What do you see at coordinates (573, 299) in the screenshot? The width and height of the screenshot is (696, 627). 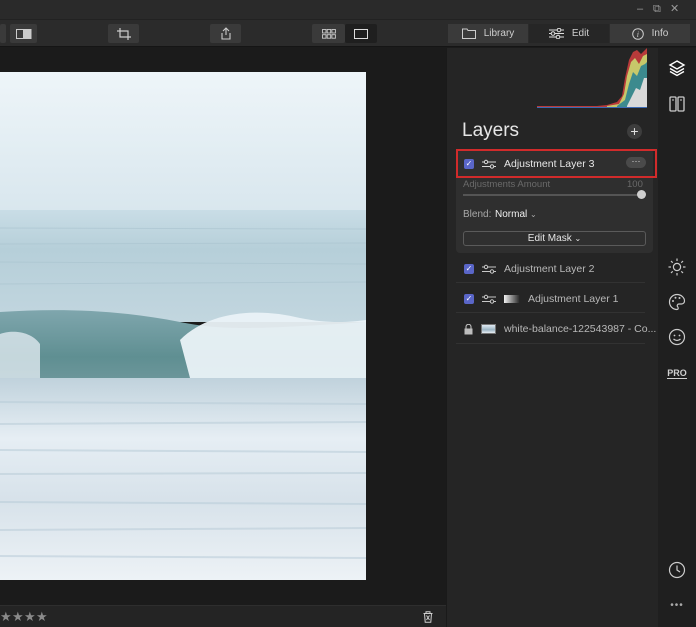 I see `layer-name: Adjustment Layer 1` at bounding box center [573, 299].